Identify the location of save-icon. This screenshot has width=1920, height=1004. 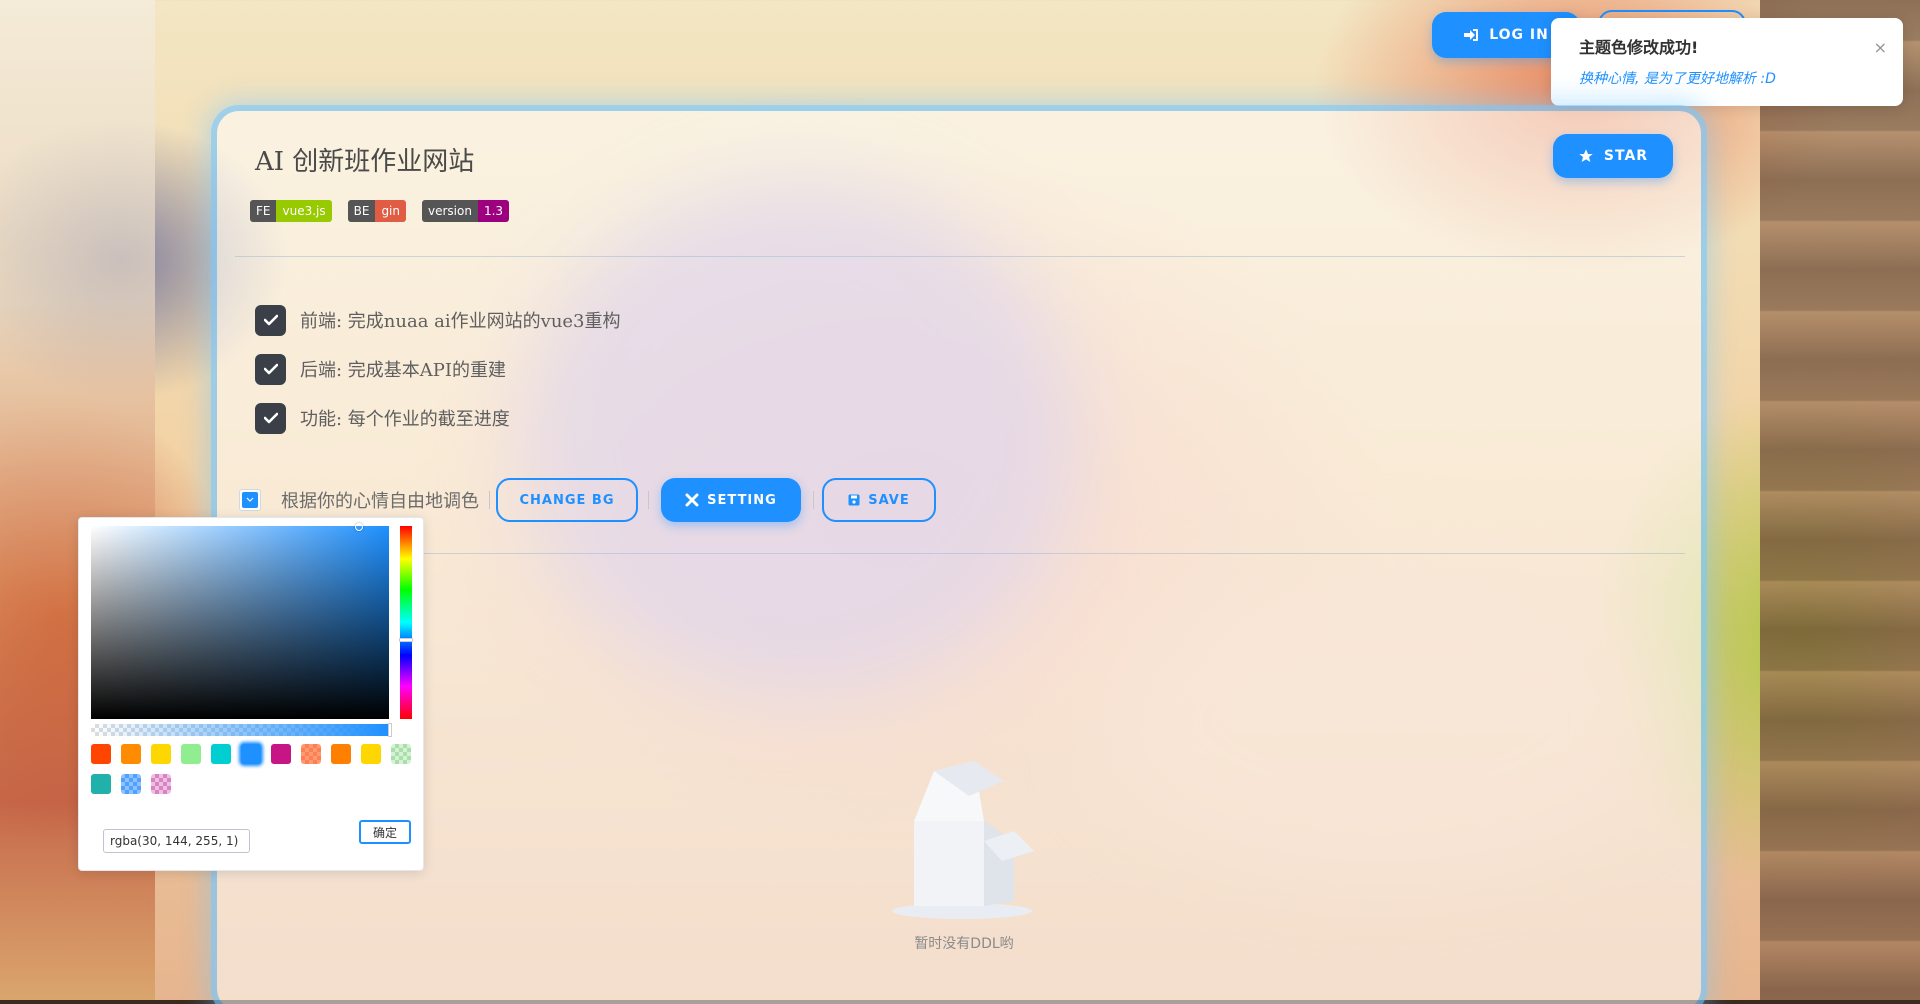
(854, 500).